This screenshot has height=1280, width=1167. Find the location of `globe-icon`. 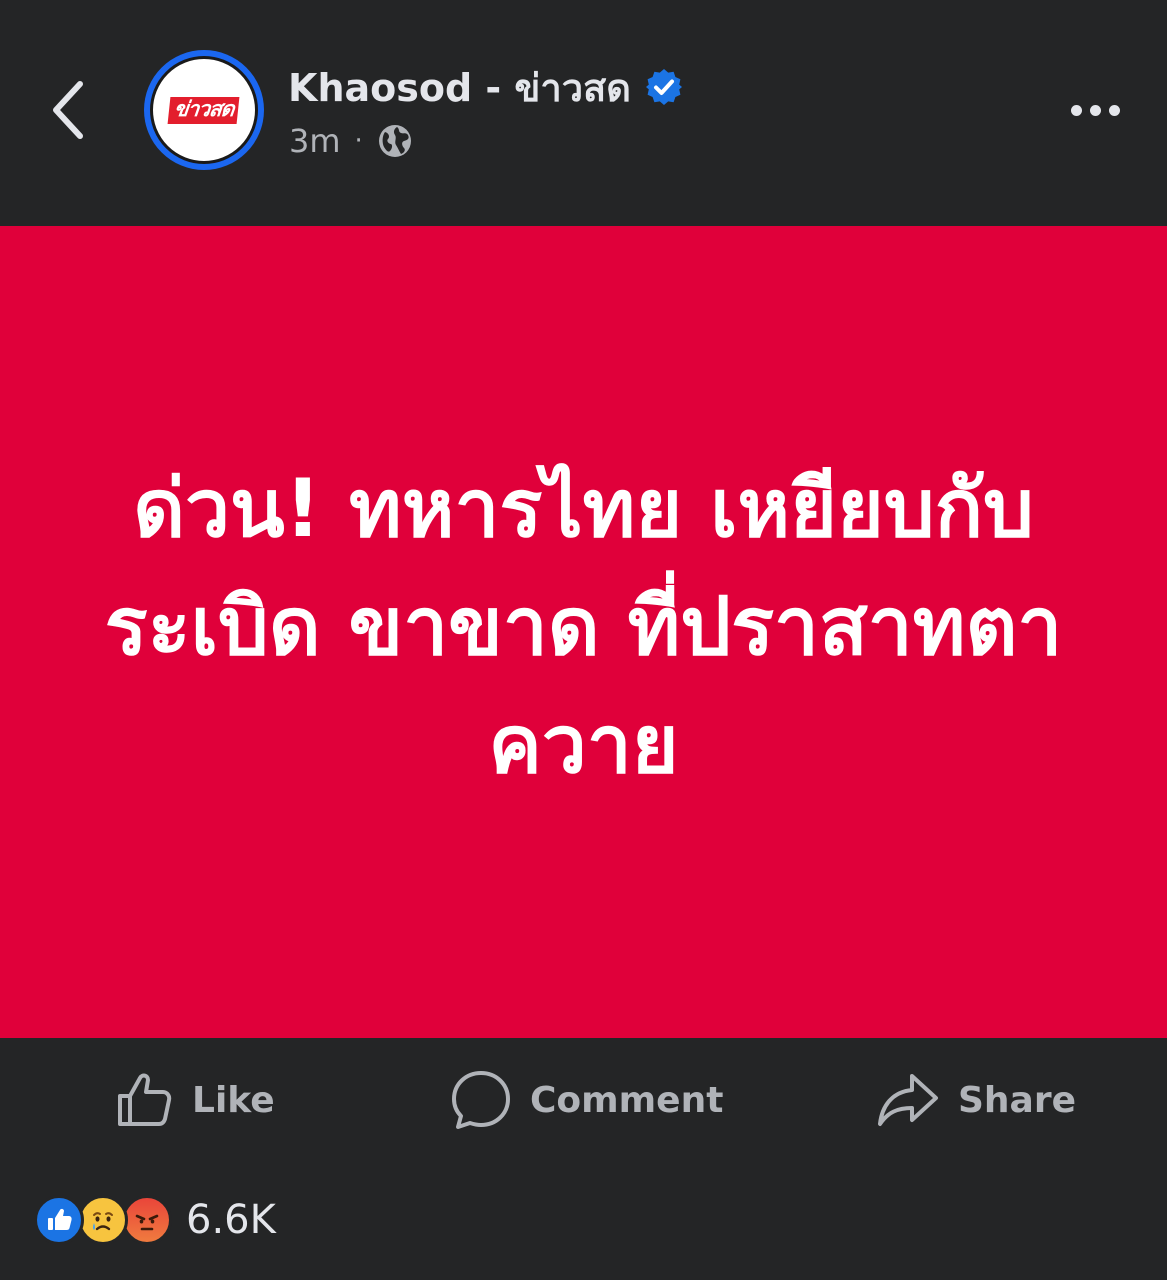

globe-icon is located at coordinates (395, 141).